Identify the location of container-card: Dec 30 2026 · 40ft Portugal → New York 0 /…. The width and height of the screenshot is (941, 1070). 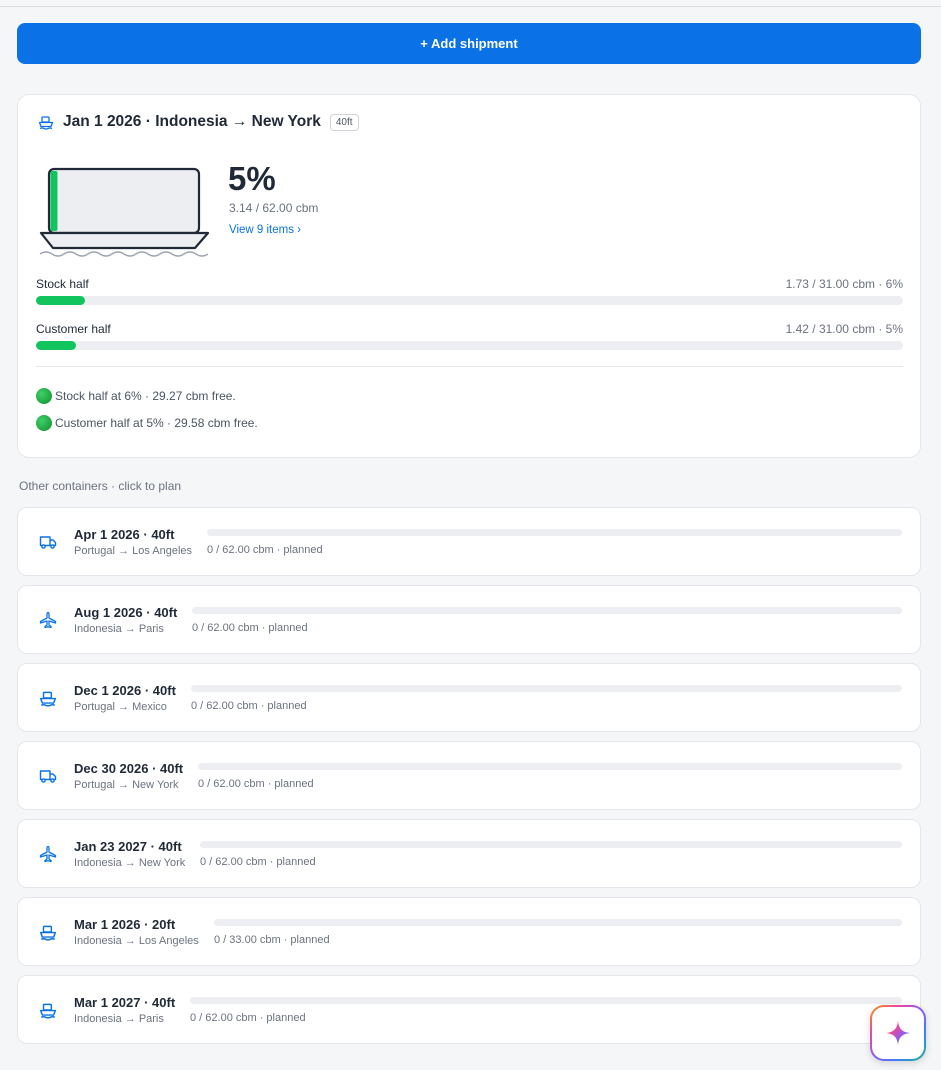
(469, 775).